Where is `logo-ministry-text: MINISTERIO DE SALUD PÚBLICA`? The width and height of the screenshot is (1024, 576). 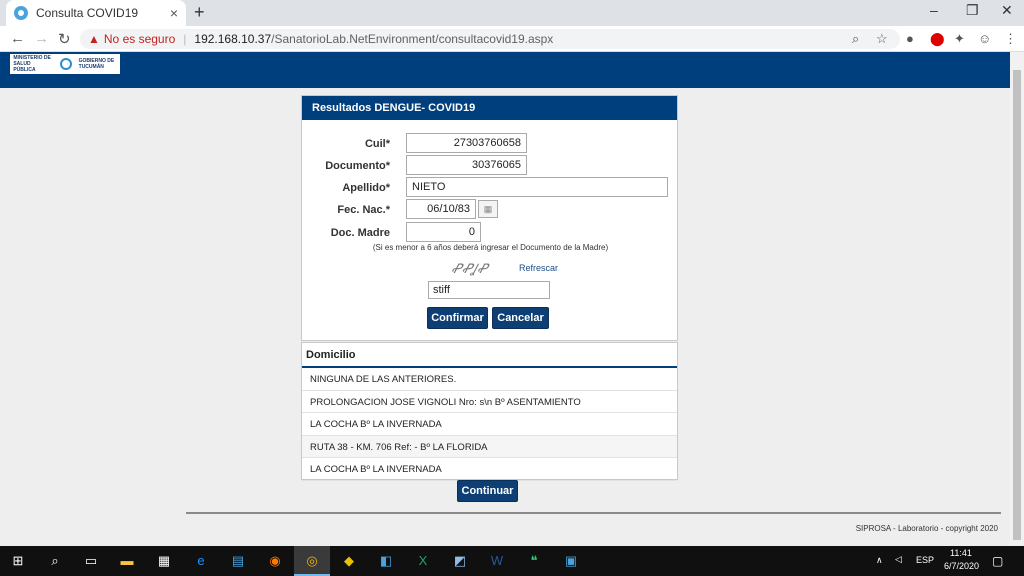 logo-ministry-text: MINISTERIO DE SALUD PÚBLICA is located at coordinates (32, 64).